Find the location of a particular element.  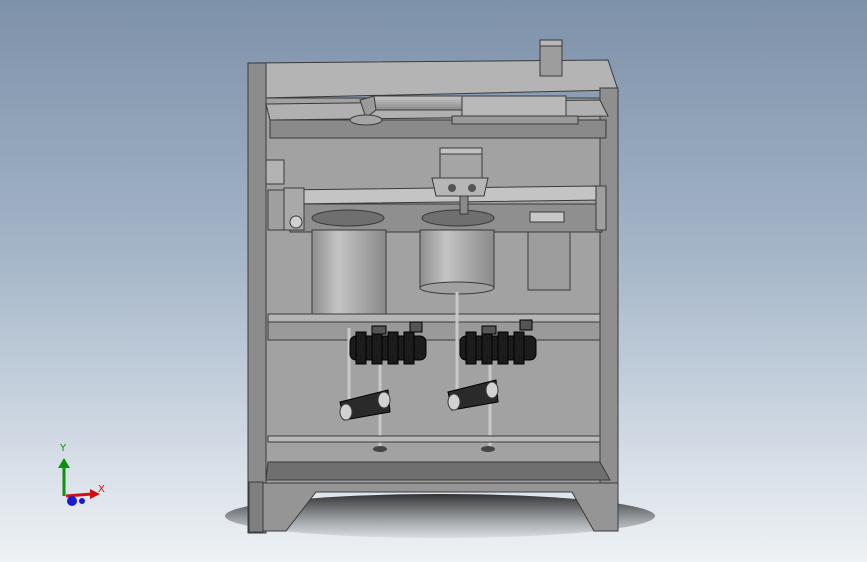

middle-rail is located at coordinates (434, 318).